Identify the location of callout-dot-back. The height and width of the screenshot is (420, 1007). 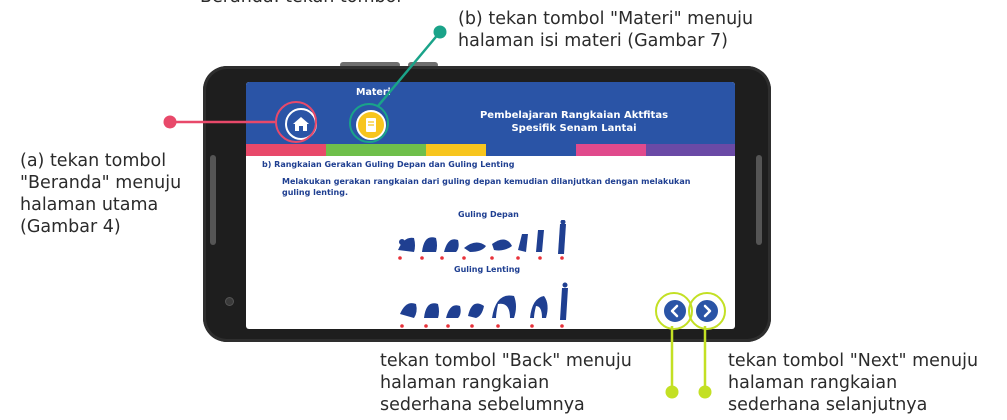
(672, 392).